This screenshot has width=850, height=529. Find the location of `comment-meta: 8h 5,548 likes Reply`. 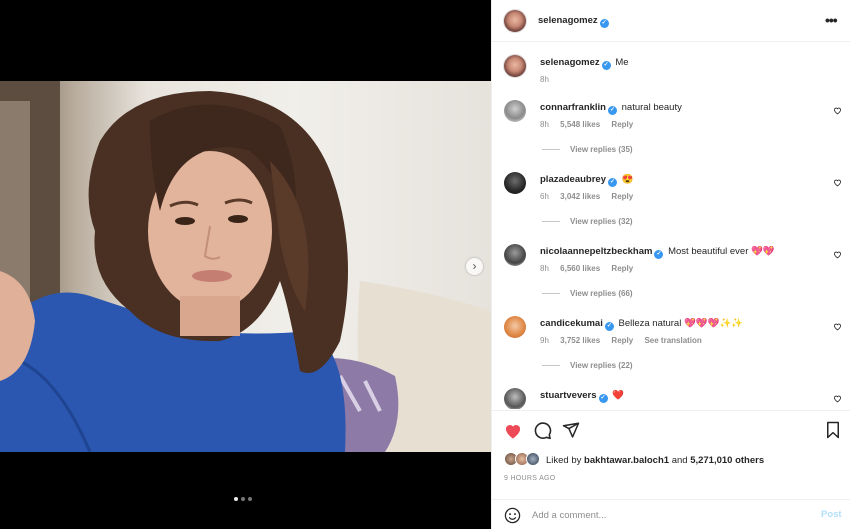

comment-meta: 8h 5,548 likes Reply is located at coordinates (591, 124).